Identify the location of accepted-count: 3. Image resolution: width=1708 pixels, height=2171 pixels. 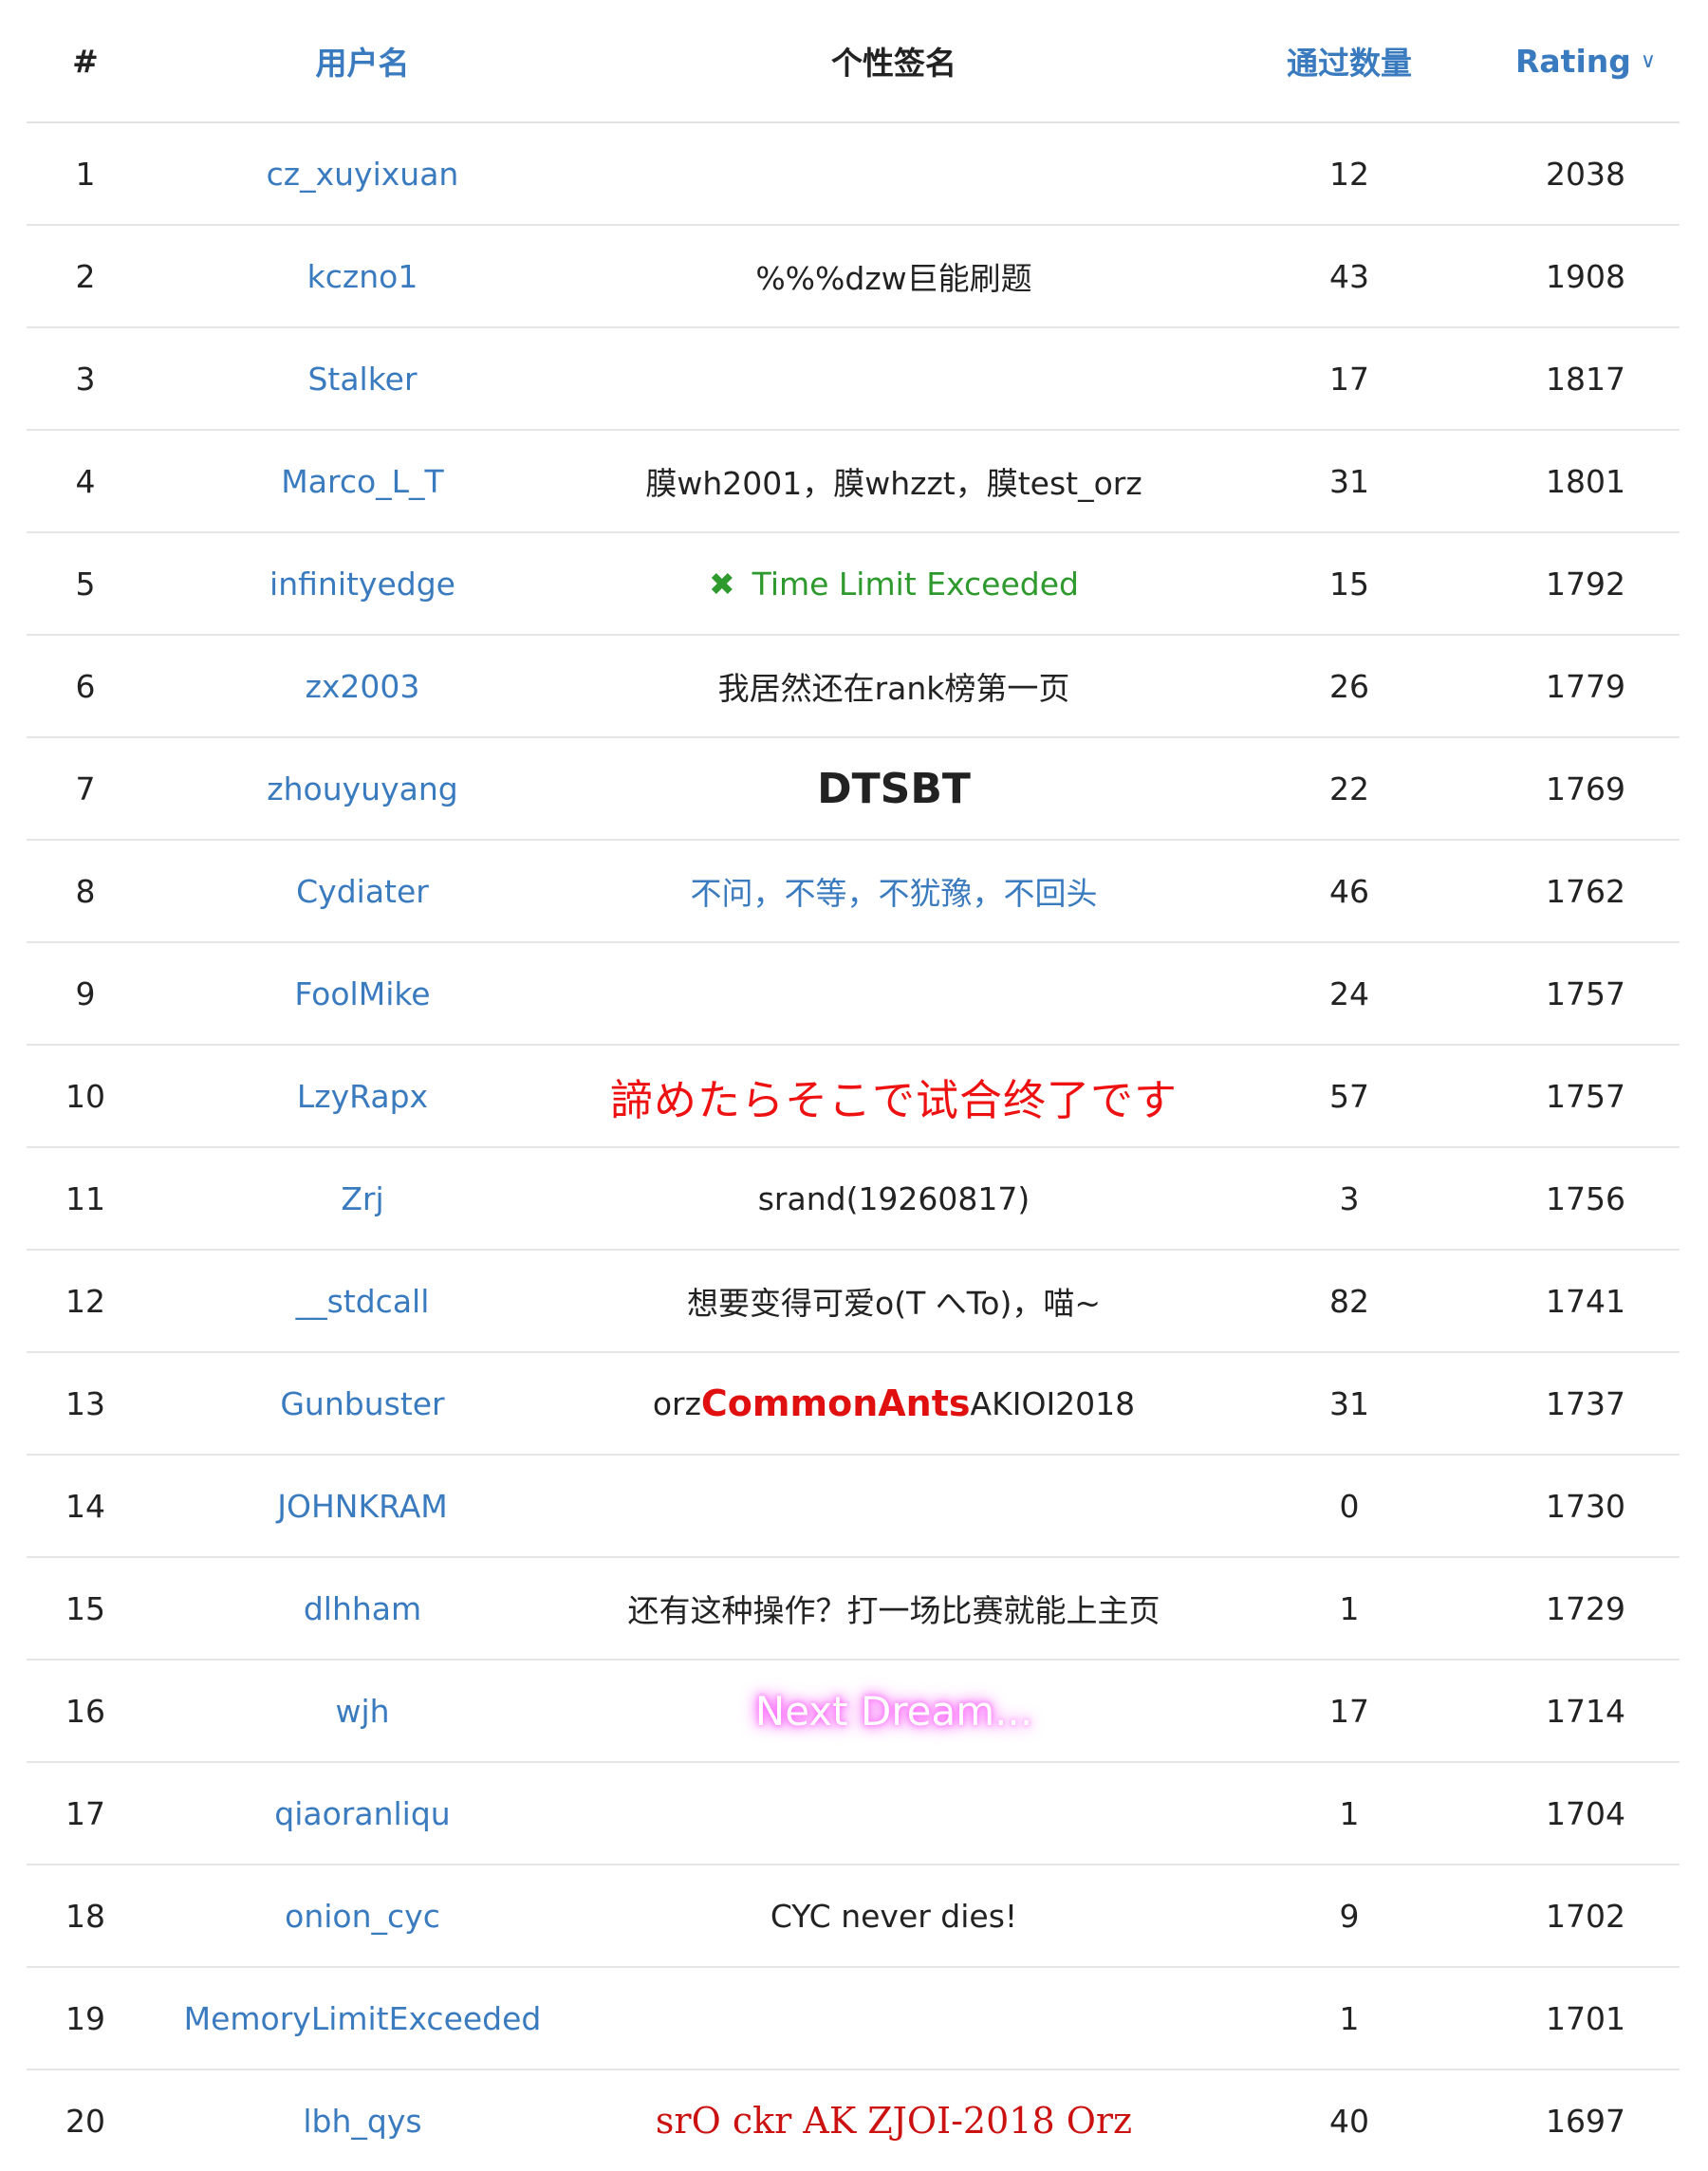
(1350, 1198).